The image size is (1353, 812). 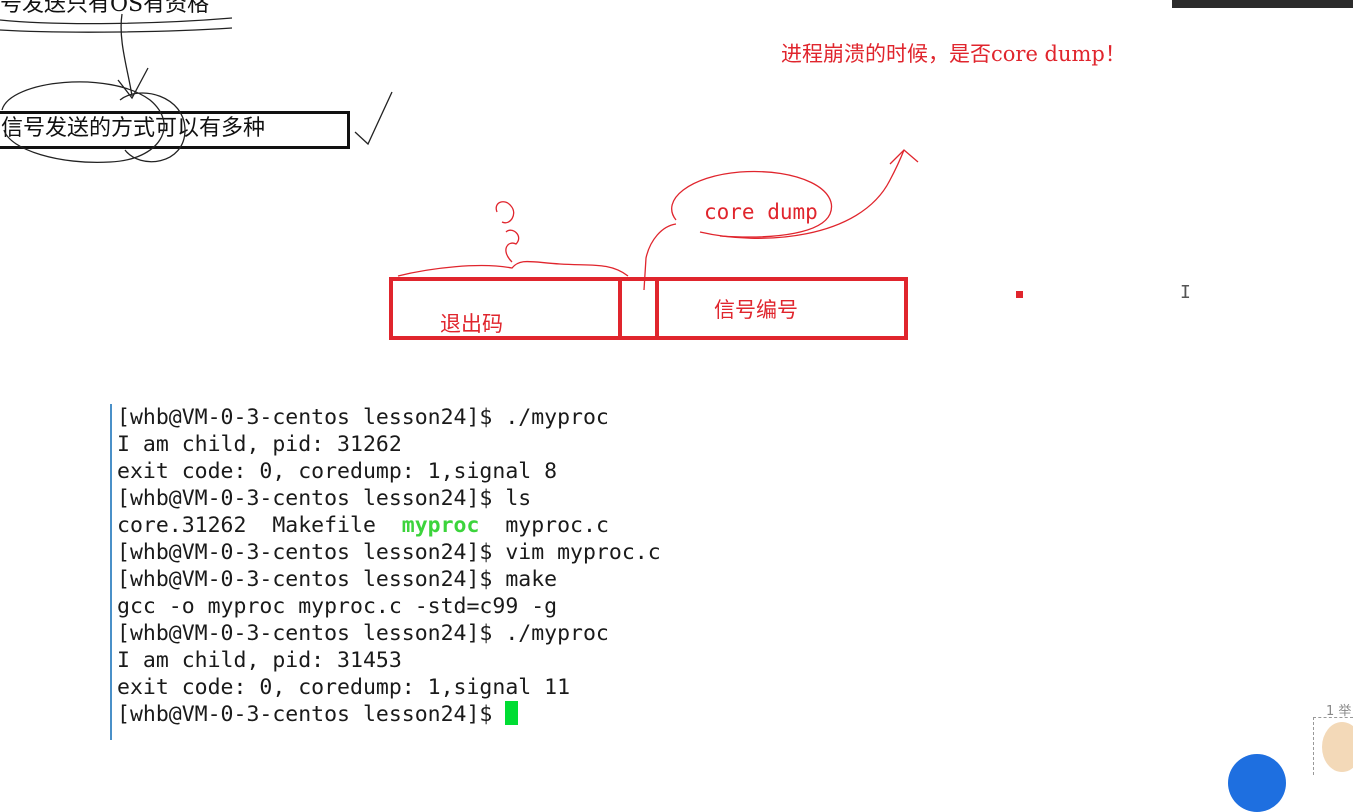 I want to click on signal-methods-box: 信号发送的方式可以有多种, so click(x=175, y=130).